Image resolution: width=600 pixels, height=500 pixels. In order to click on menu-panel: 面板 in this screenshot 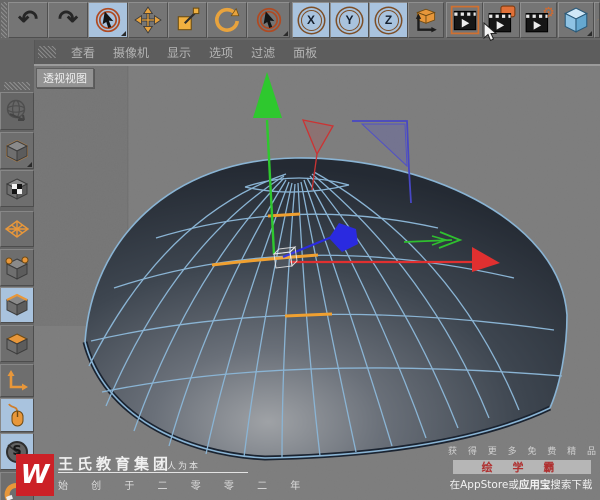, I will do `click(305, 52)`.